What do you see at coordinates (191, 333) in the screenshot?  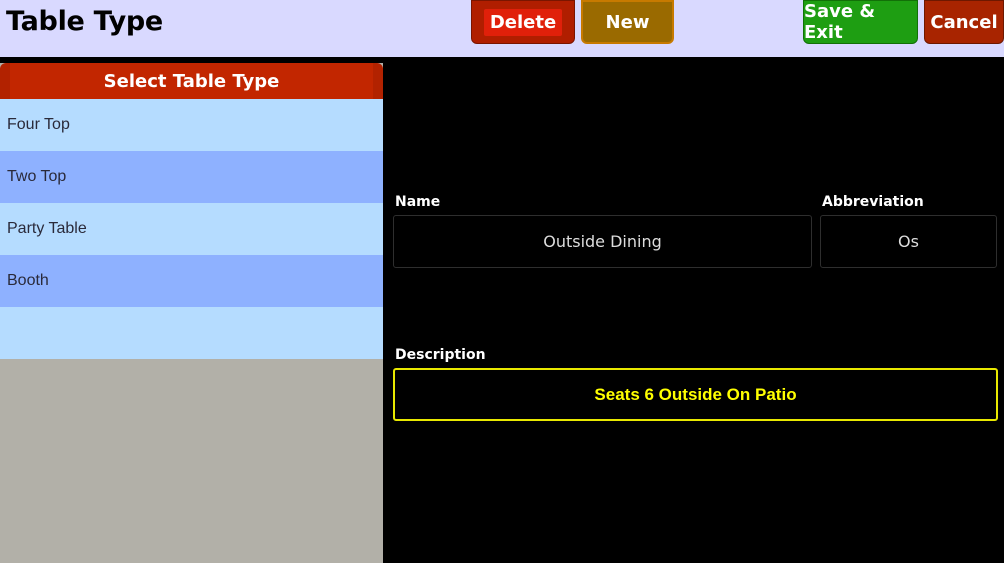 I see `list-item-empty` at bounding box center [191, 333].